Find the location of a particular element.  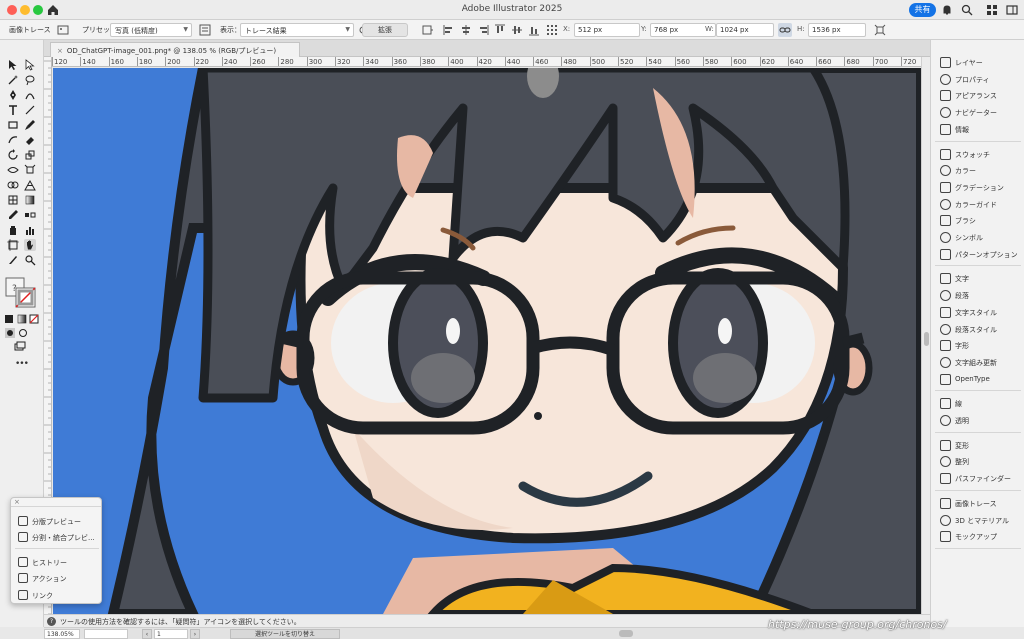

draw-mode-icon is located at coordinates (10, 333).